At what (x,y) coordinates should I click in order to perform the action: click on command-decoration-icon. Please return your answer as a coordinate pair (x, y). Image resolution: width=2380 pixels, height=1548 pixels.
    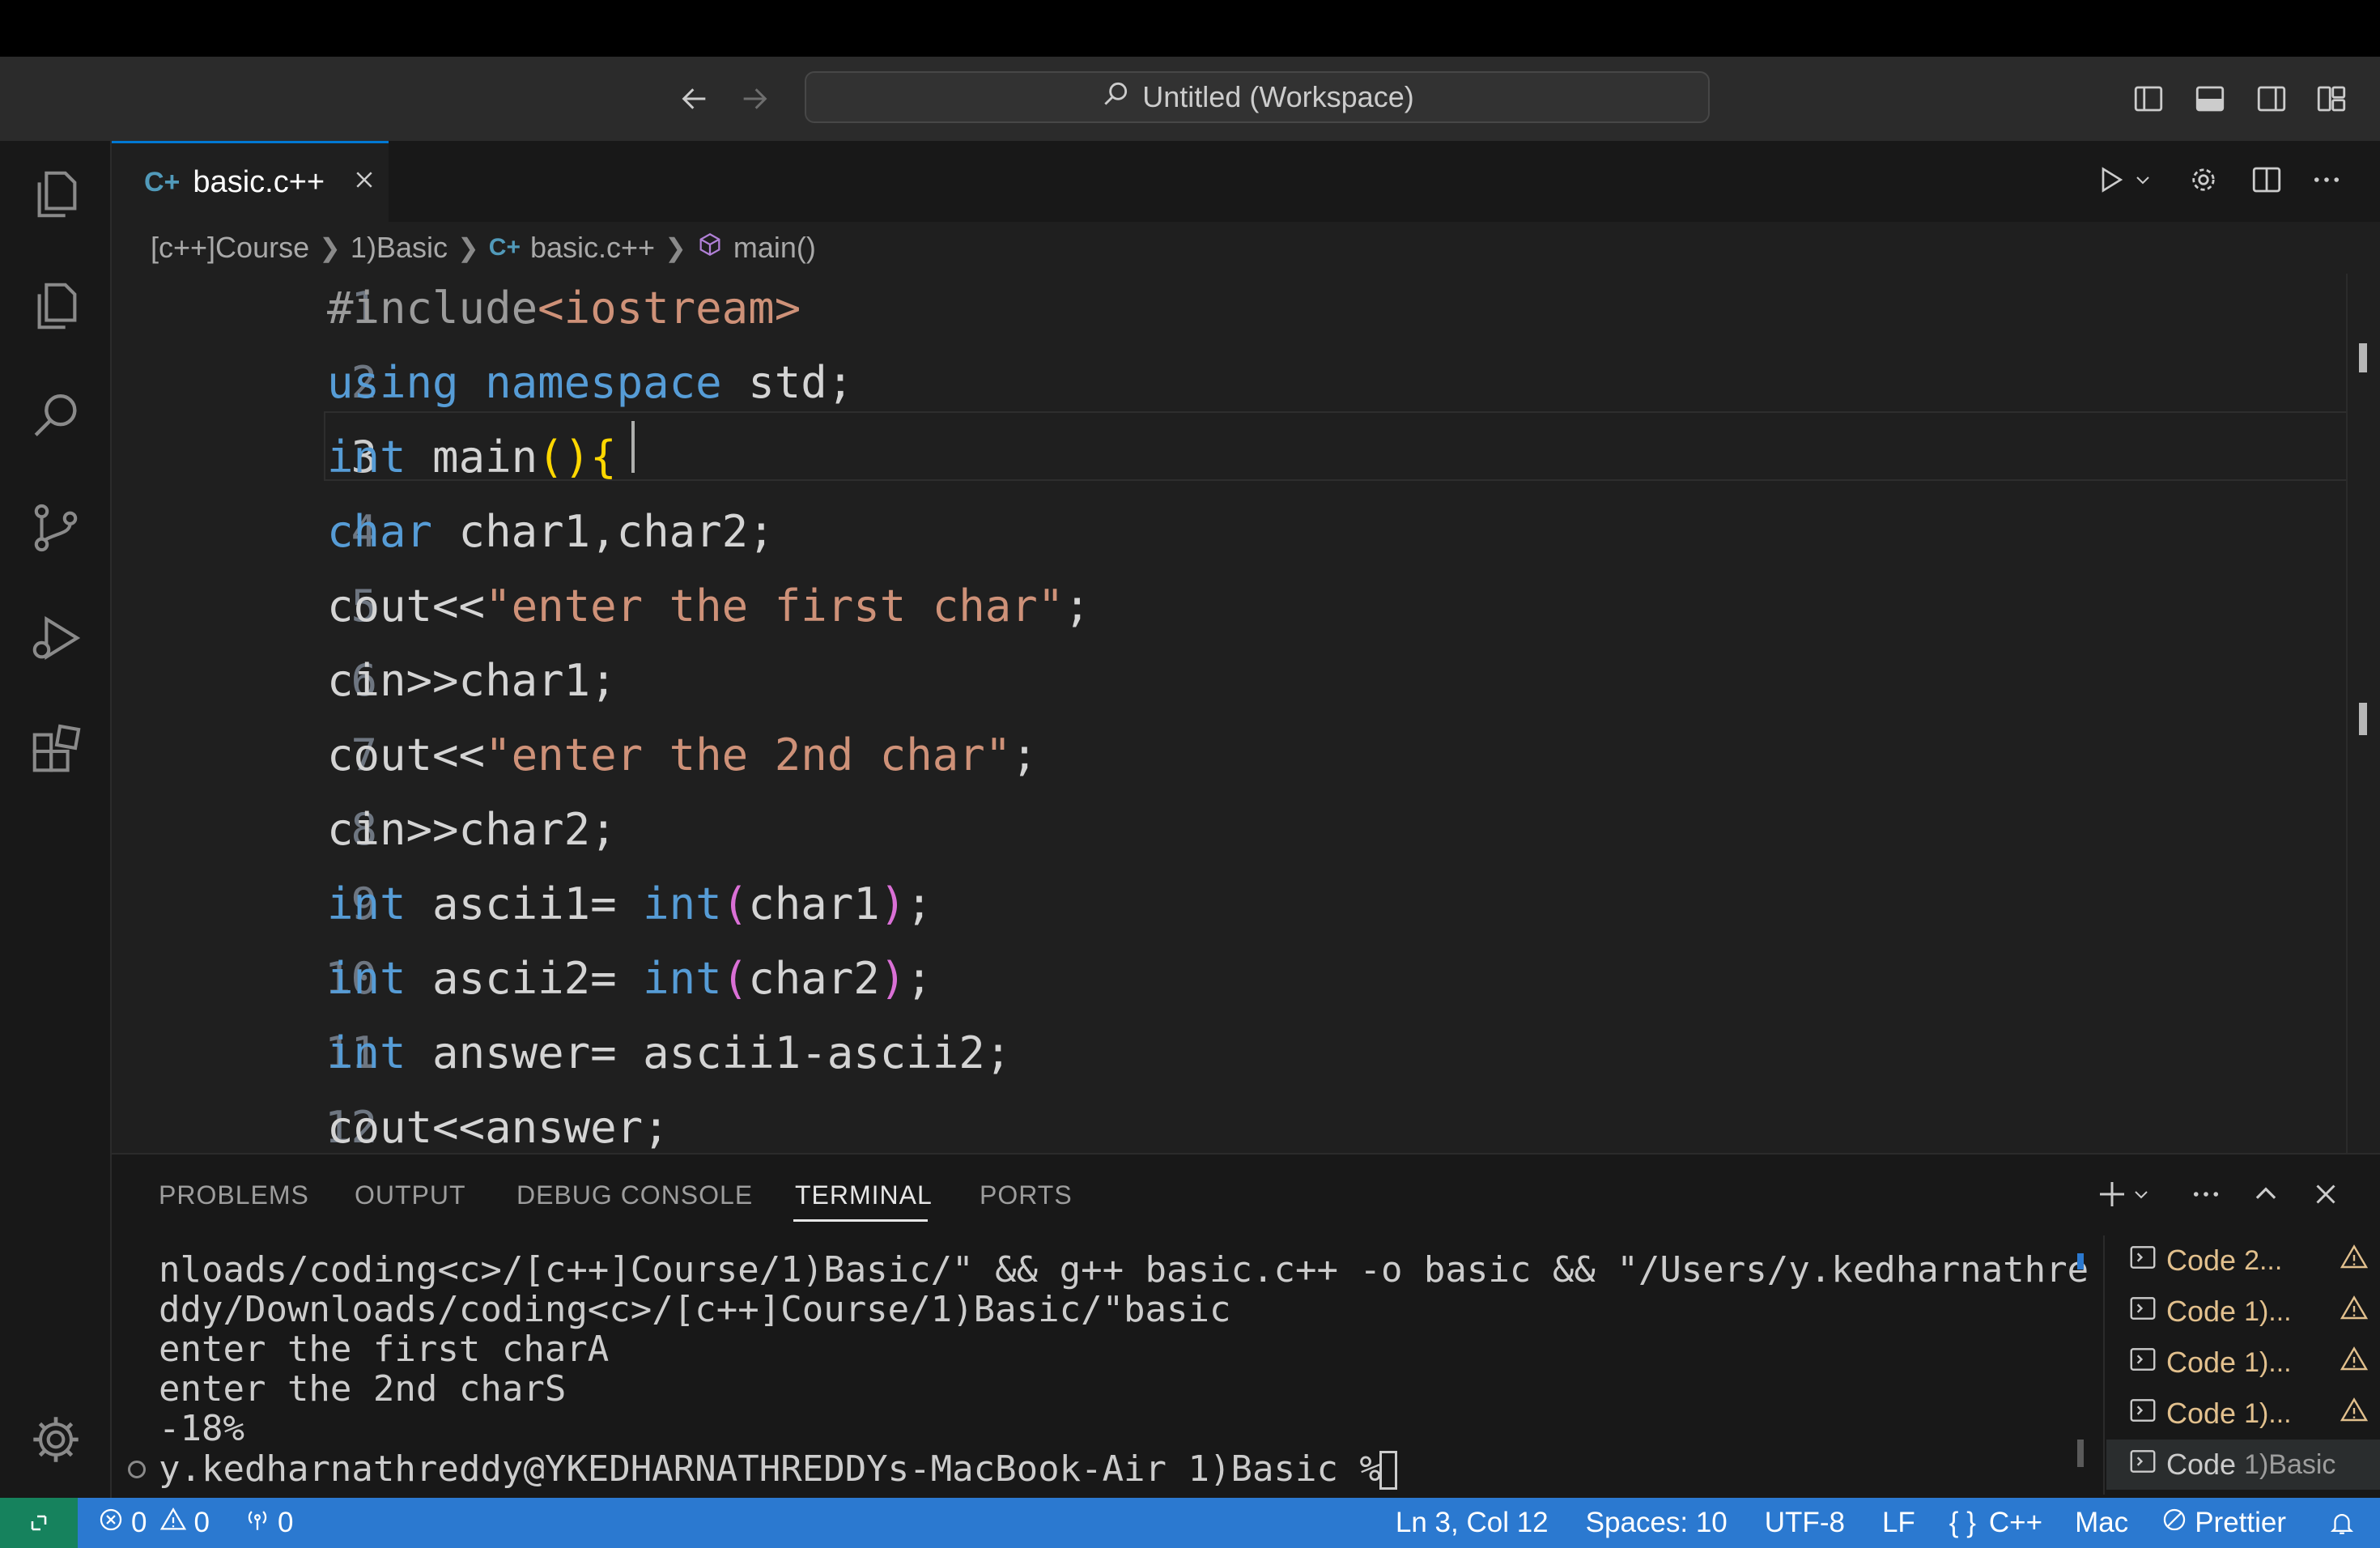
    Looking at the image, I should click on (137, 1469).